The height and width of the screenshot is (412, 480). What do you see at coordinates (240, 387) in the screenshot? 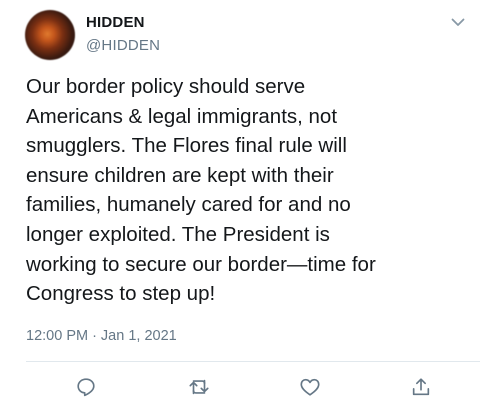
I see `action-bar` at bounding box center [240, 387].